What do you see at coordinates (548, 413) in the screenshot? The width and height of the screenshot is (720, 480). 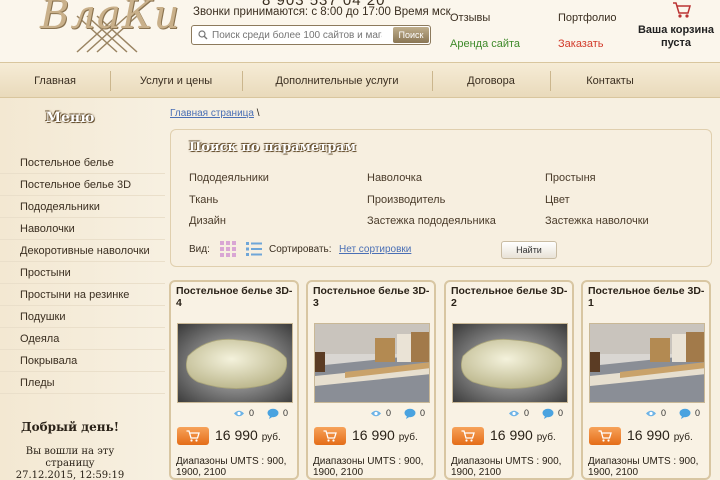 I see `comment-icon` at bounding box center [548, 413].